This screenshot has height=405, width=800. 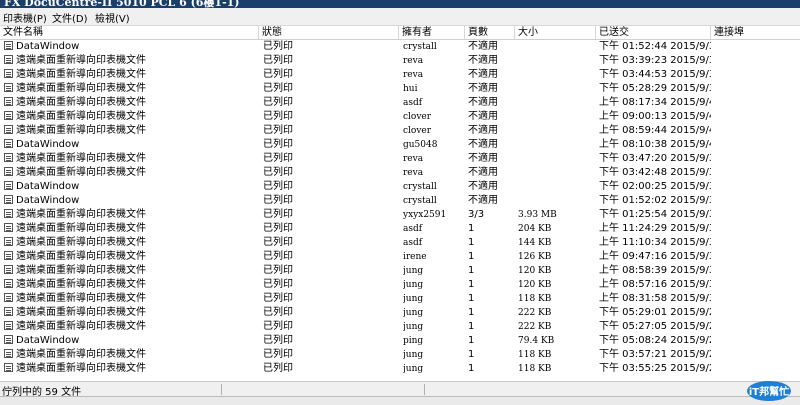 I want to click on row-size, so click(x=556, y=61).